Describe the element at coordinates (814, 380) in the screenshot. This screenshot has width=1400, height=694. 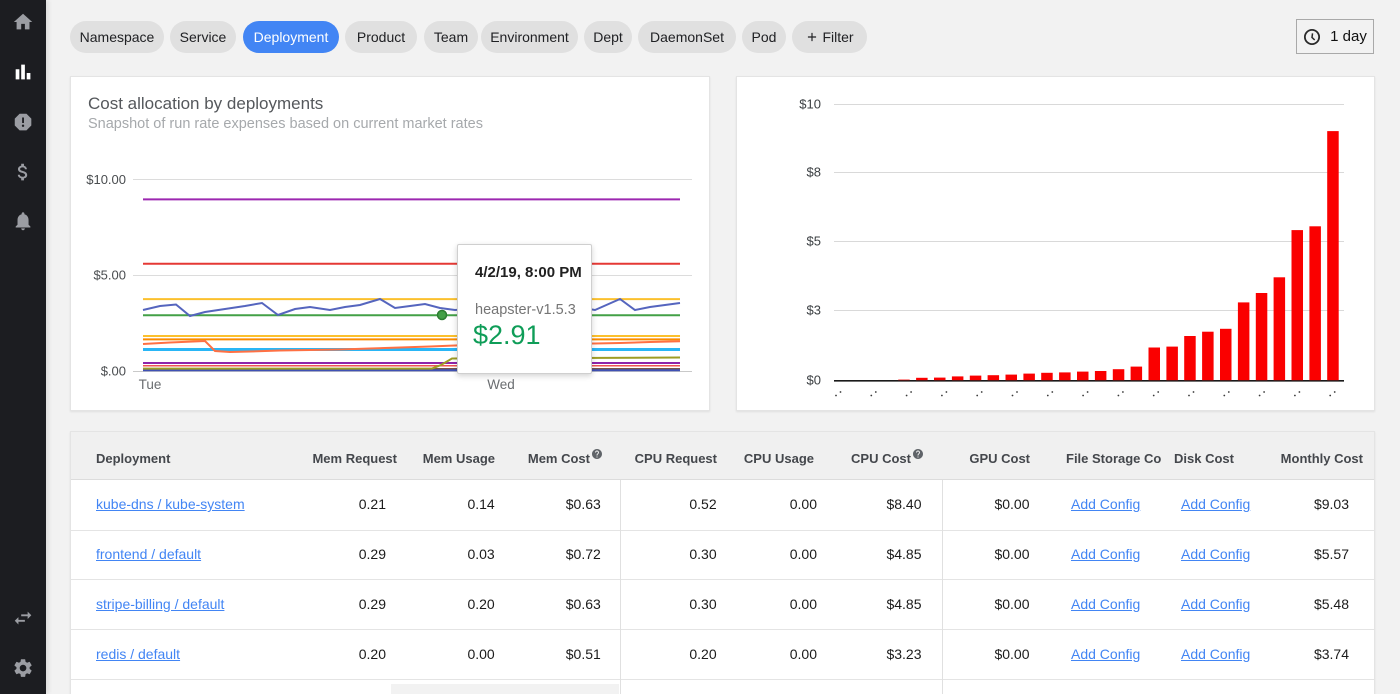
I see `svg-text: $0` at that location.